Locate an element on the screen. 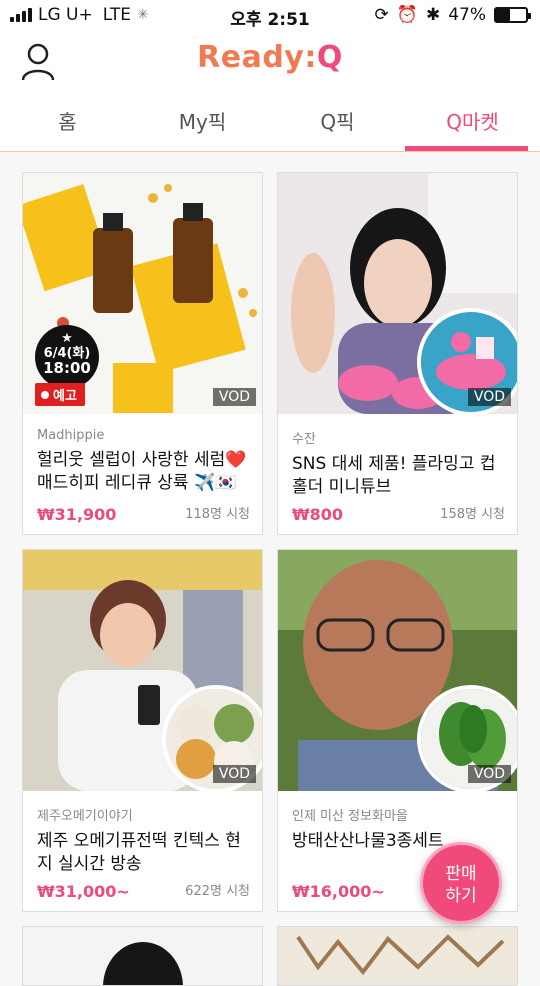 The width and height of the screenshot is (540, 986). badge-time: 18:00 is located at coordinates (67, 368).